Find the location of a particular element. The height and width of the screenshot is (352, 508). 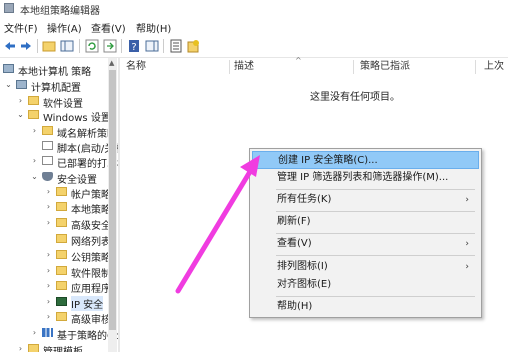

tree-item-root: 本地计算机 策略 is located at coordinates (57, 70).